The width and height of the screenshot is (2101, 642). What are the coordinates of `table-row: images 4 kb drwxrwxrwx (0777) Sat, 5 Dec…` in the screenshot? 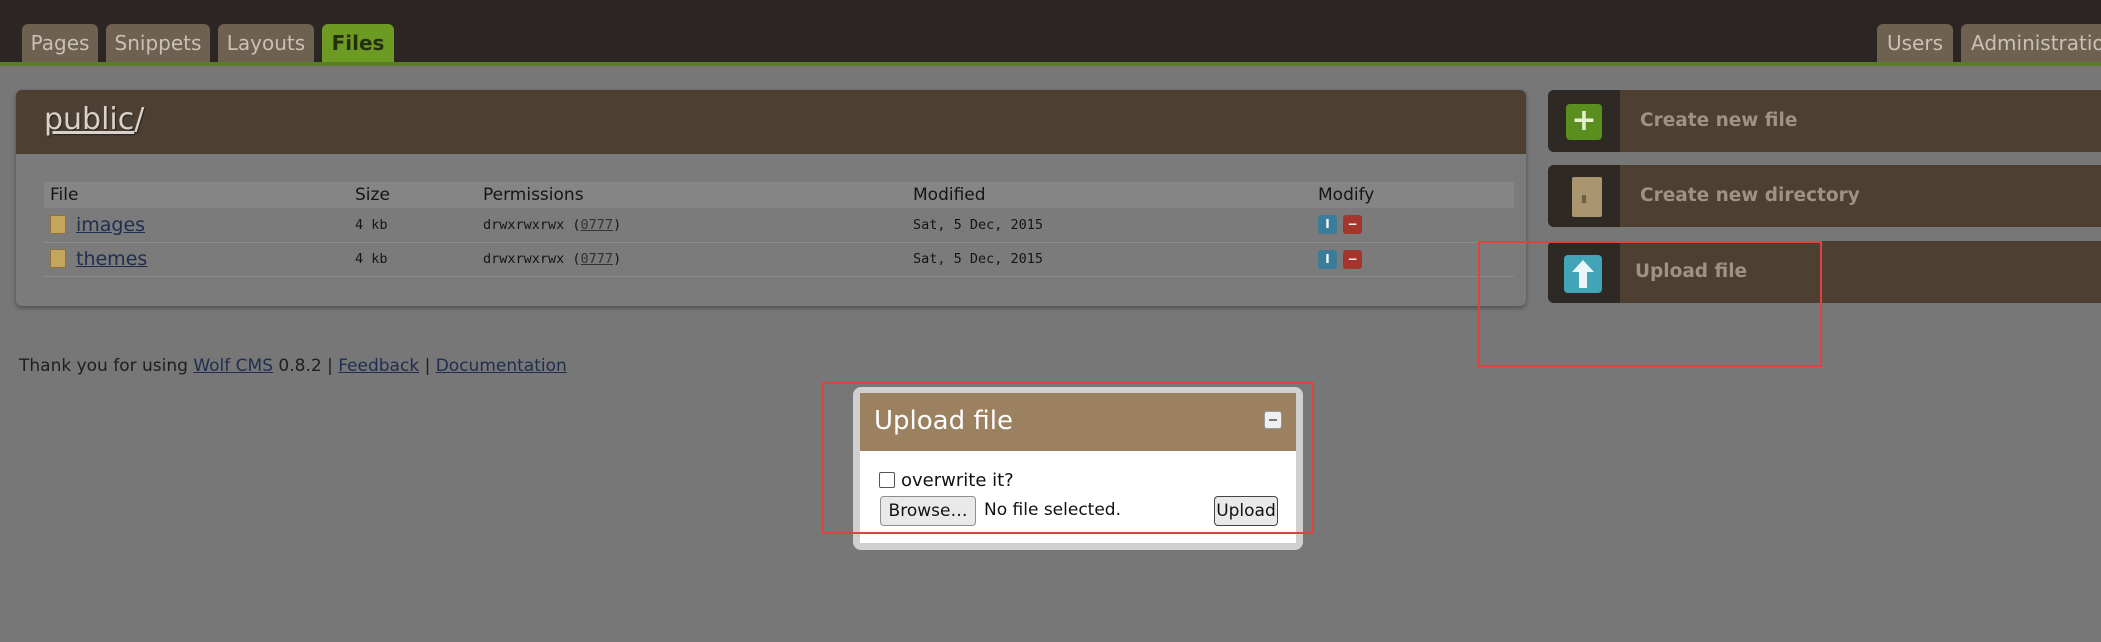 It's located at (779, 225).